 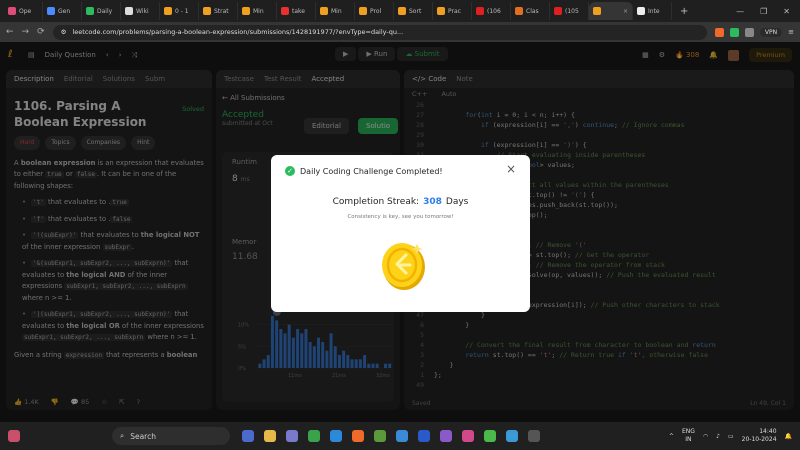 I want to click on modal-header: ✓ Daily Coding Challenge Completed!, so click(x=364, y=171).